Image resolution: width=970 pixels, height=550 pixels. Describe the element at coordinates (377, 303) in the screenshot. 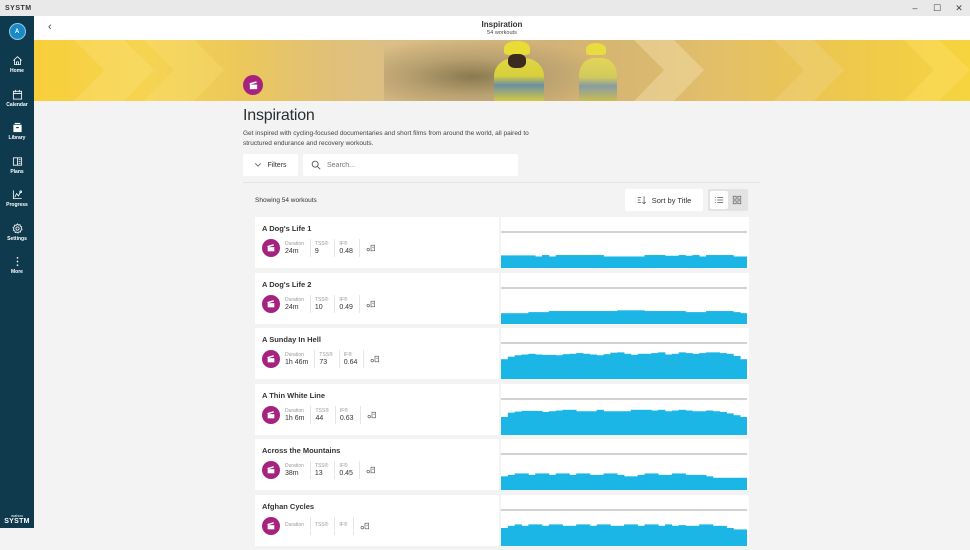

I see `workout-metrics: Duration 24m TSS® 10 IF® 0.49` at that location.